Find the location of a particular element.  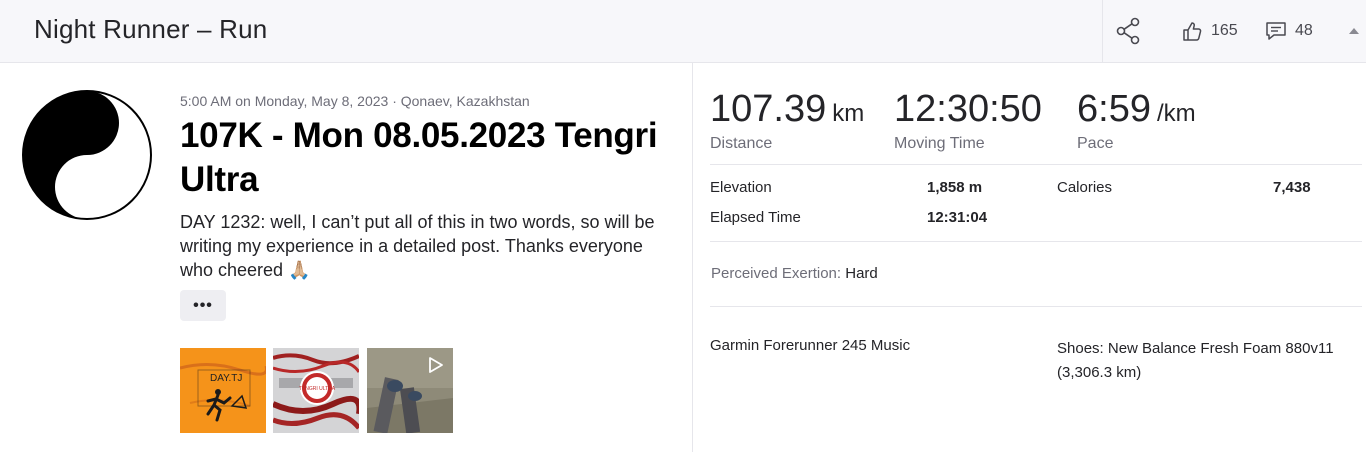

caret-up-icon is located at coordinates (1354, 31).